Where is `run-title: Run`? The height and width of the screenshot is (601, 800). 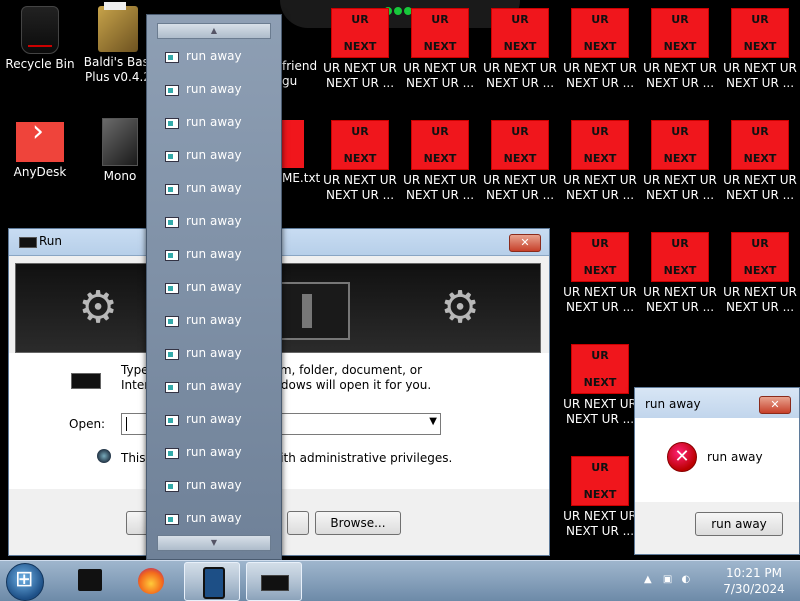
run-title: Run is located at coordinates (51, 241).